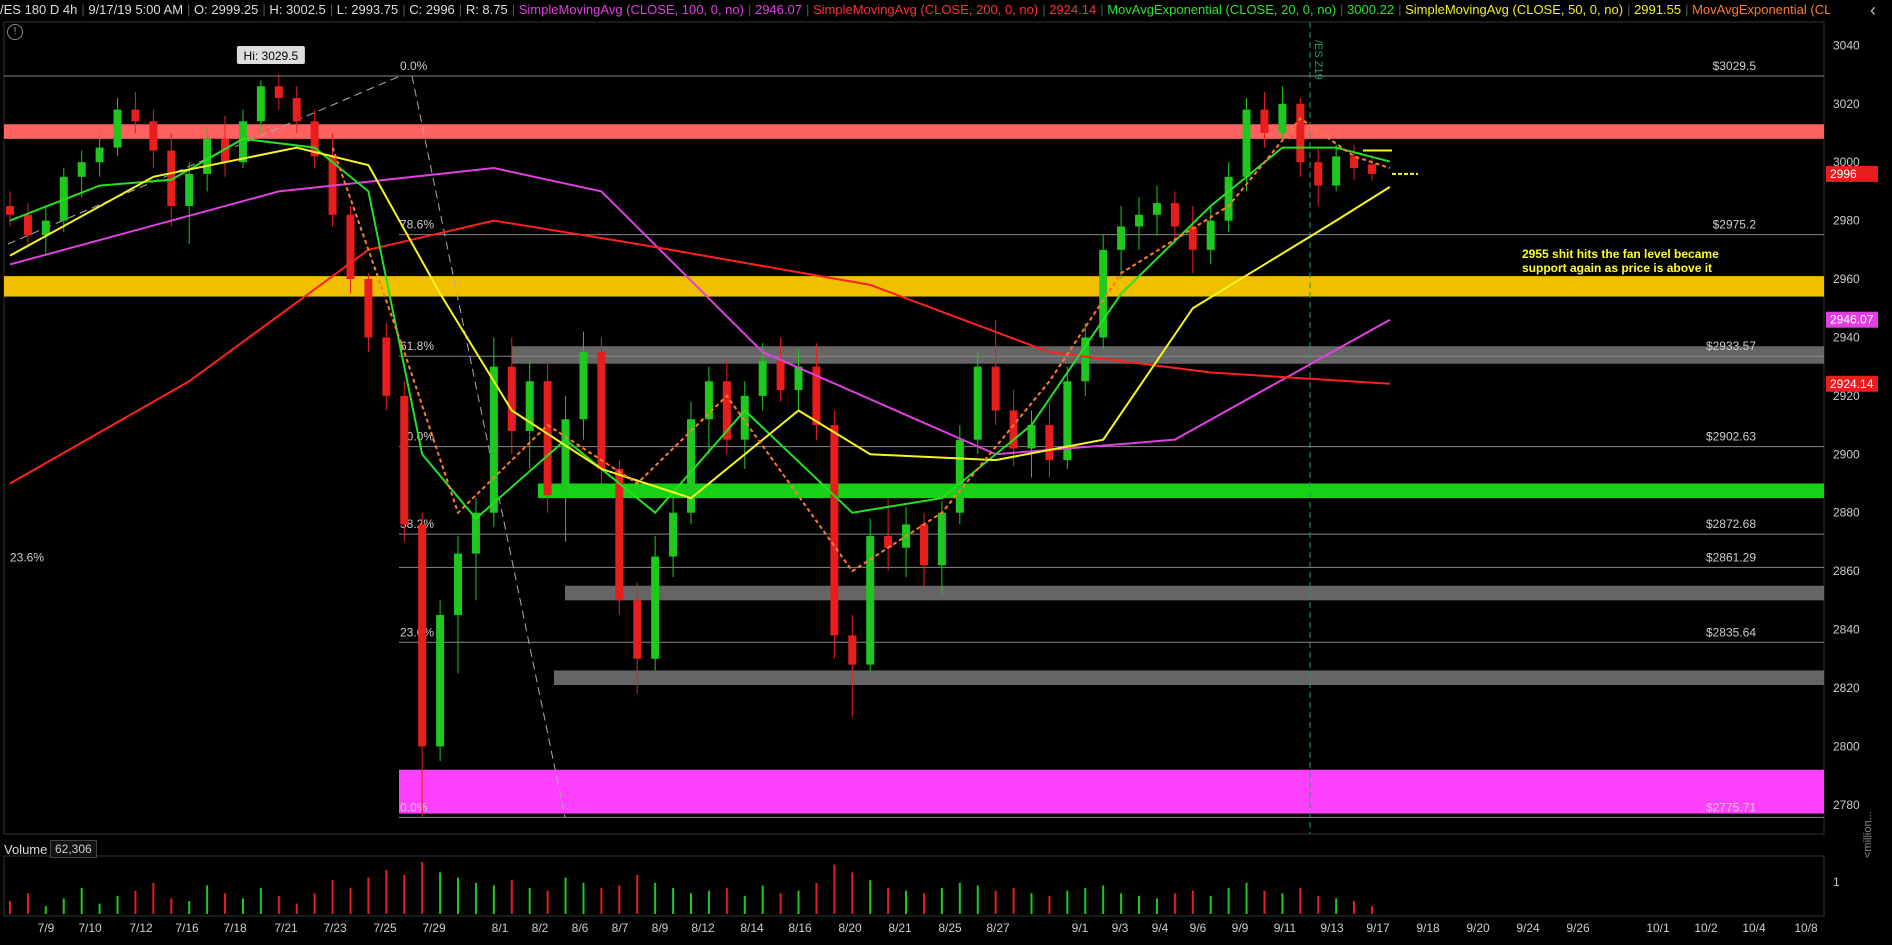 Image resolution: width=1892 pixels, height=945 pixels. Describe the element at coordinates (1514, 9) in the screenshot. I see `study-label-sma50: SimpleMovingAvg (CLOSE, 50, 0, no)` at that location.